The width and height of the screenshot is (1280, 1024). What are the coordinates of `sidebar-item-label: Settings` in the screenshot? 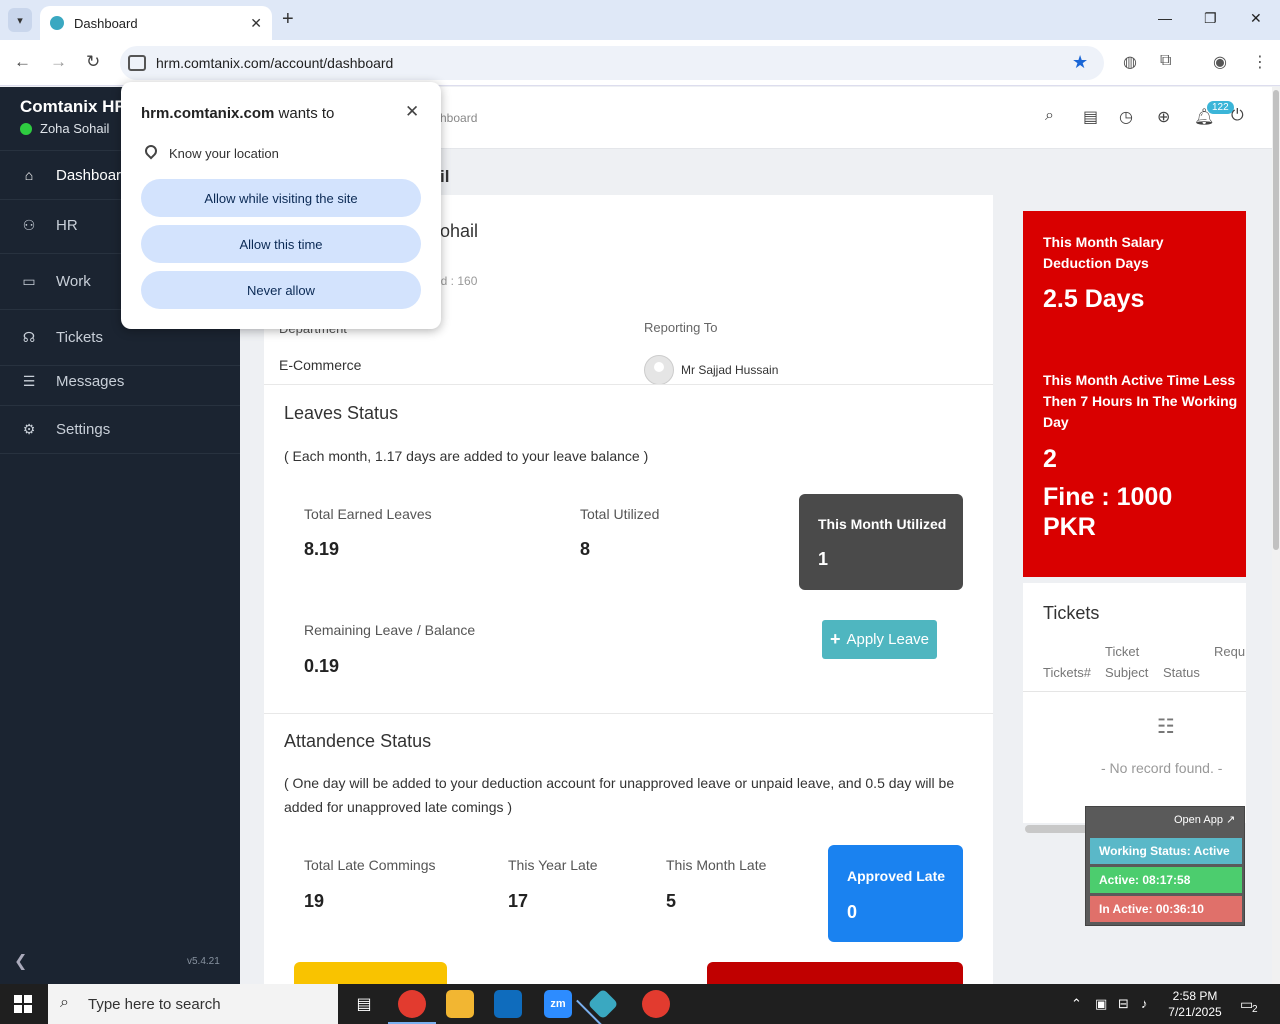 It's located at (83, 429).